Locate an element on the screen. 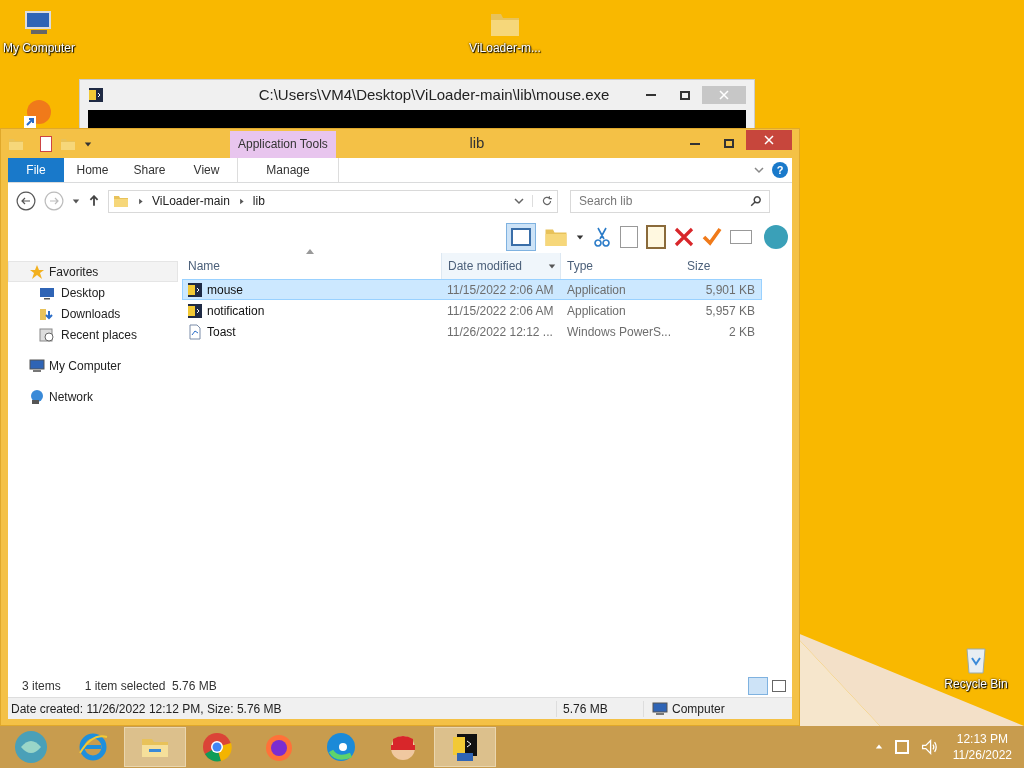 The width and height of the screenshot is (1024, 768). folder-icon is located at coordinates (121, 201).